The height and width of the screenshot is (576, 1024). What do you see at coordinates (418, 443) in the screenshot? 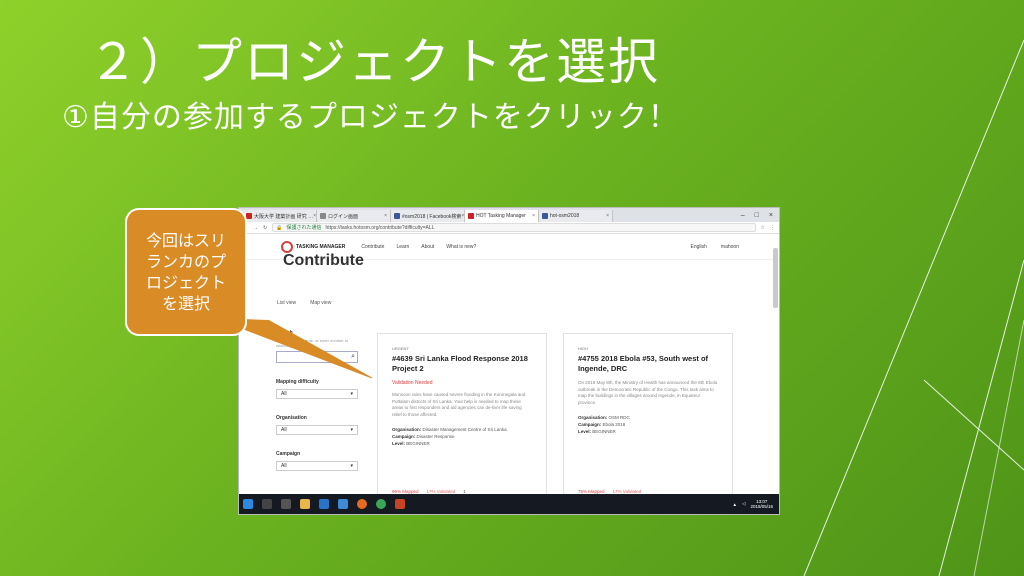
I see `project-level: BEGINNER` at bounding box center [418, 443].